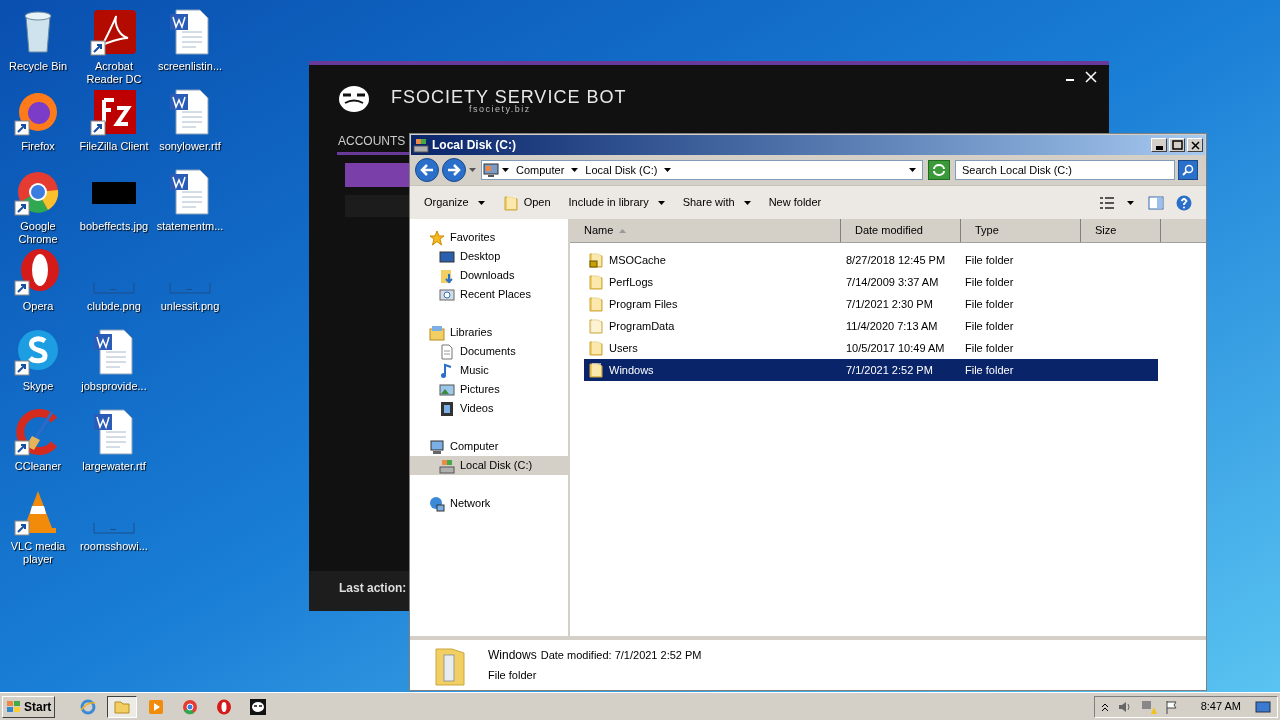 This screenshot has height=720, width=1280. Describe the element at coordinates (489, 237) in the screenshot. I see `nav-item: Favorites` at that location.